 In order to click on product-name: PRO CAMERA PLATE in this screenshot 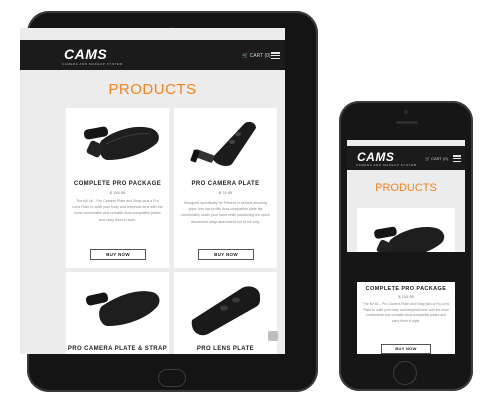, I will do `click(225, 184)`.